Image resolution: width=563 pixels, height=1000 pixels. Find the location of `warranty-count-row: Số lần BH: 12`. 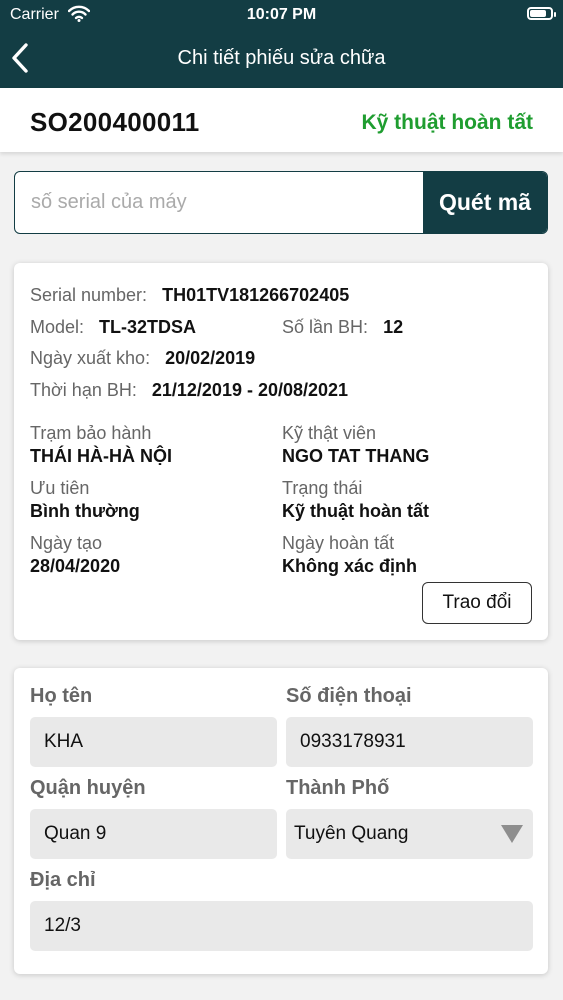

warranty-count-row: Số lần BH: 12 is located at coordinates (342, 327).